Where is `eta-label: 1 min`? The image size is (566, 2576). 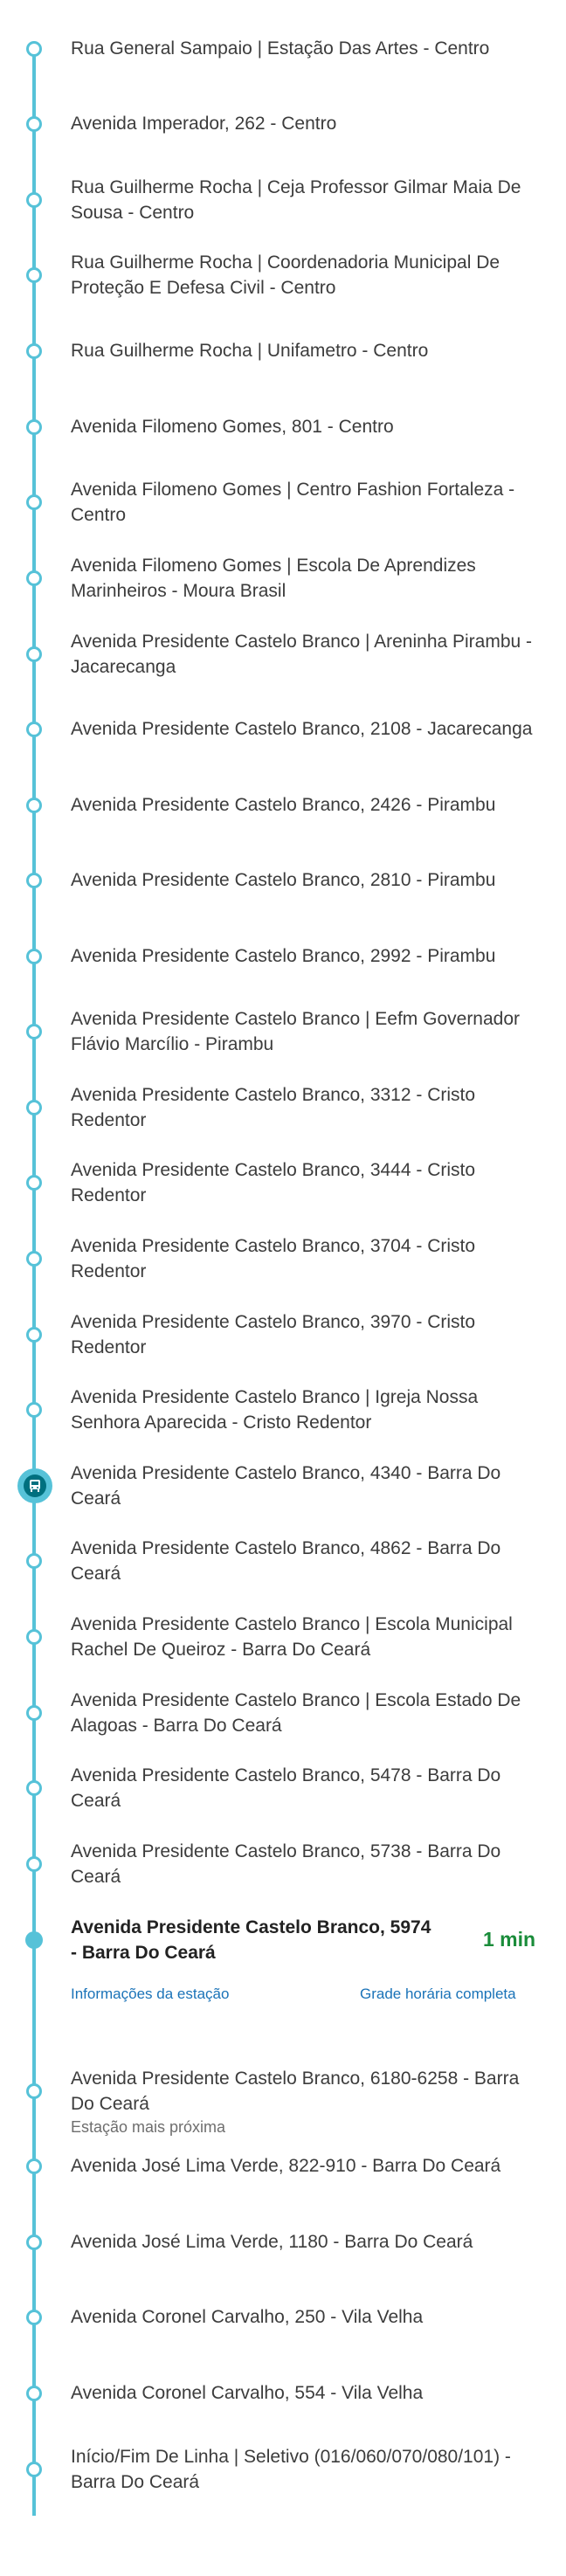
eta-label: 1 min is located at coordinates (509, 1939).